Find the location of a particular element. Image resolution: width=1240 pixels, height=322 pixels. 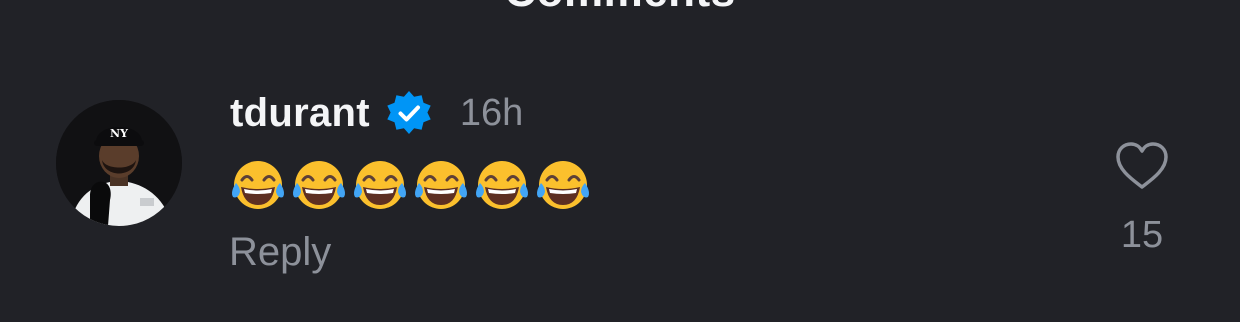

reply-button: Reply is located at coordinates (280, 252).